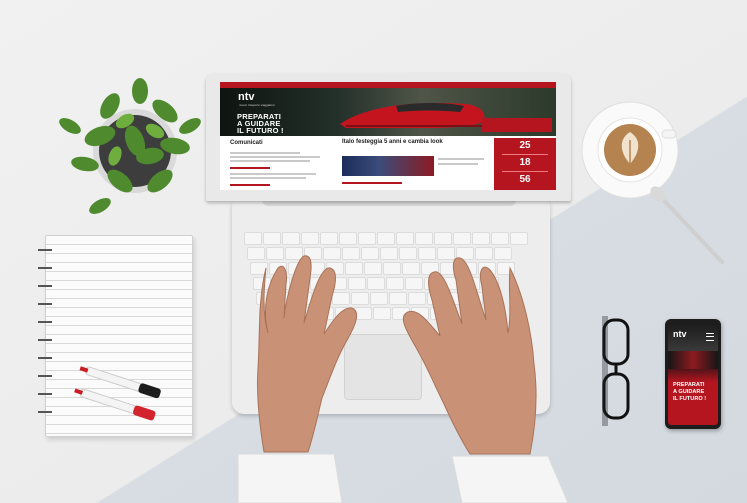 This screenshot has width=747, height=503. What do you see at coordinates (260, 130) in the screenshot?
I see `hero-title-line-3: IL FUTURO !` at bounding box center [260, 130].